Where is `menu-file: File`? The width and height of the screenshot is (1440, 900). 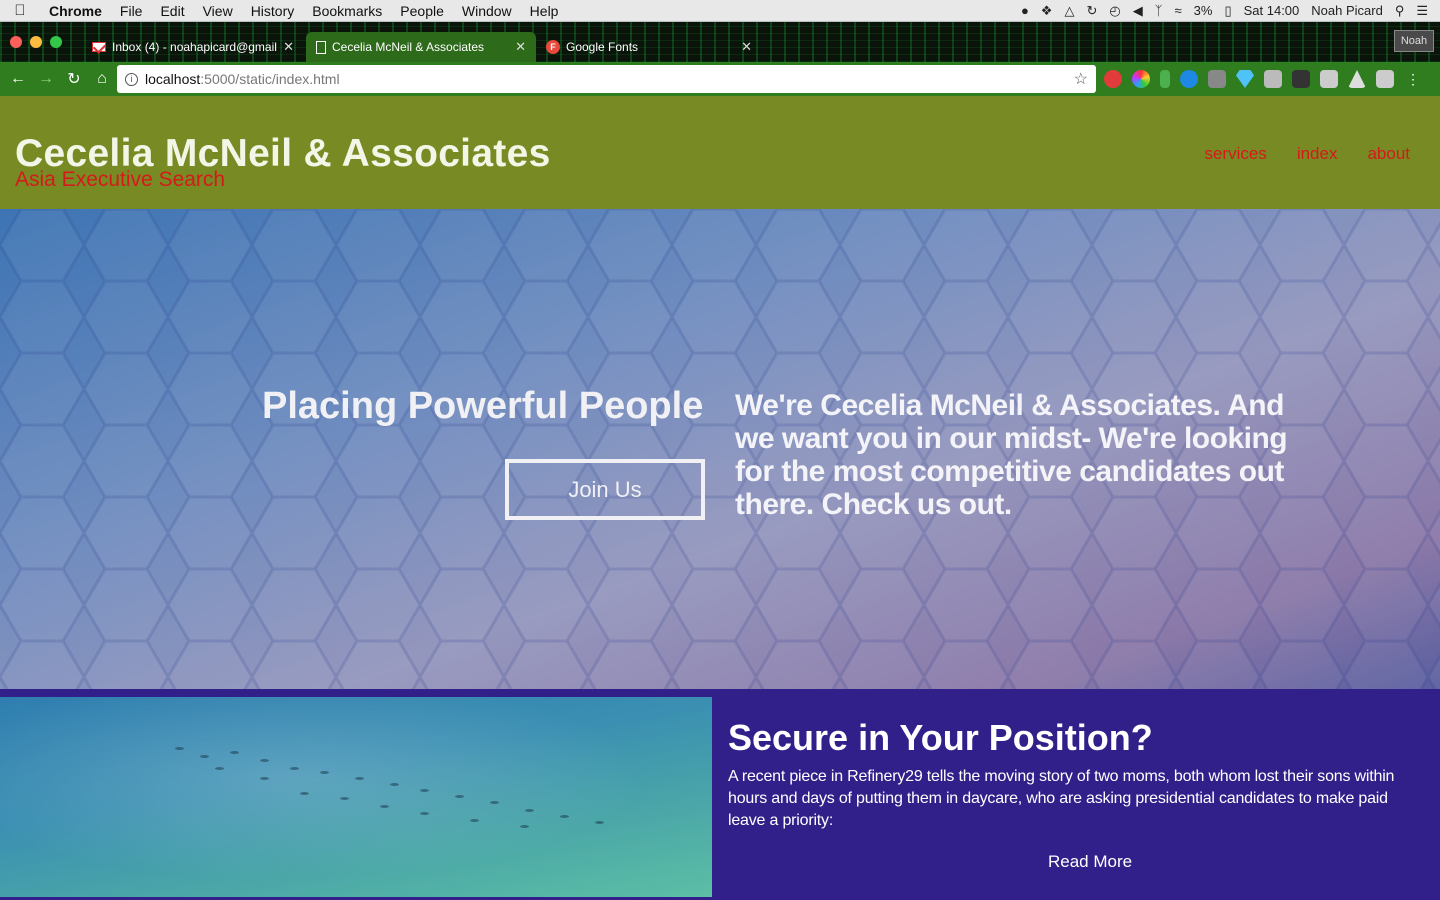 menu-file: File is located at coordinates (131, 11).